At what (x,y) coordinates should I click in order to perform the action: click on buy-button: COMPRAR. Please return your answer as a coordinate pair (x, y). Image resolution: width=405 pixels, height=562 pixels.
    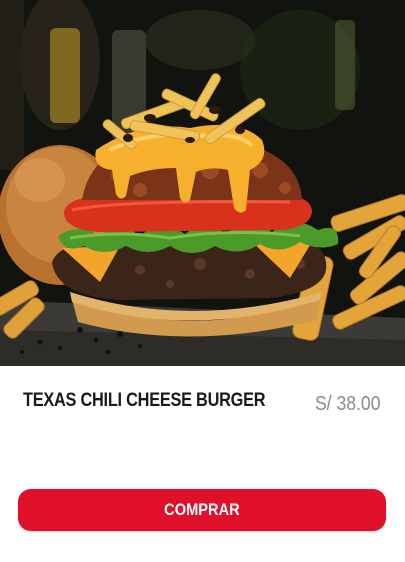
    Looking at the image, I should click on (202, 510).